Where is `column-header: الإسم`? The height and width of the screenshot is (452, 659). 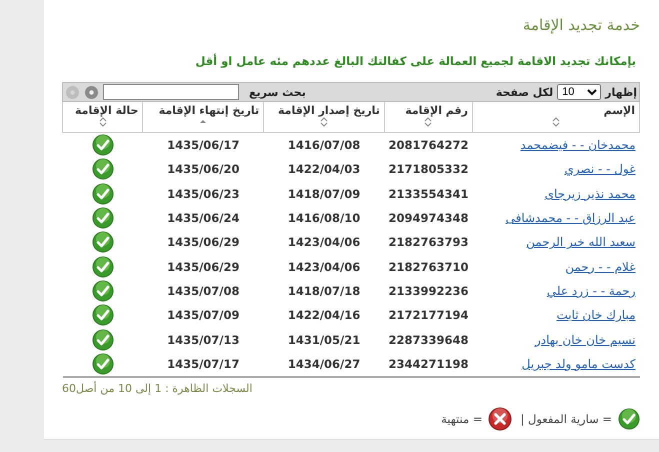 column-header: الإسم is located at coordinates (556, 117).